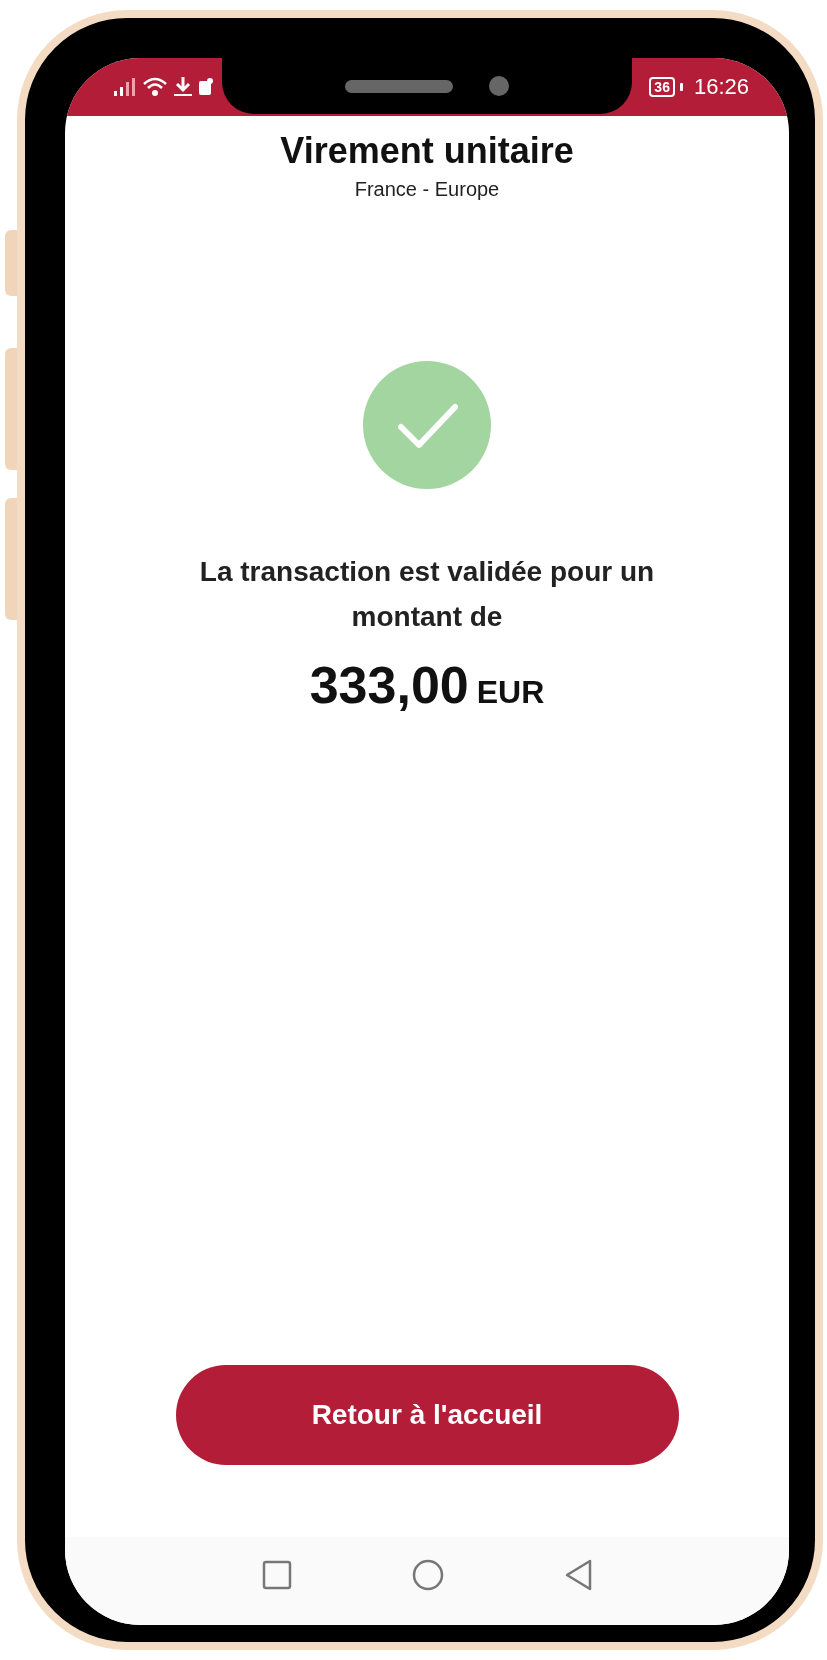 The image size is (827, 1660). What do you see at coordinates (662, 87) in the screenshot?
I see `battery-level: 36` at bounding box center [662, 87].